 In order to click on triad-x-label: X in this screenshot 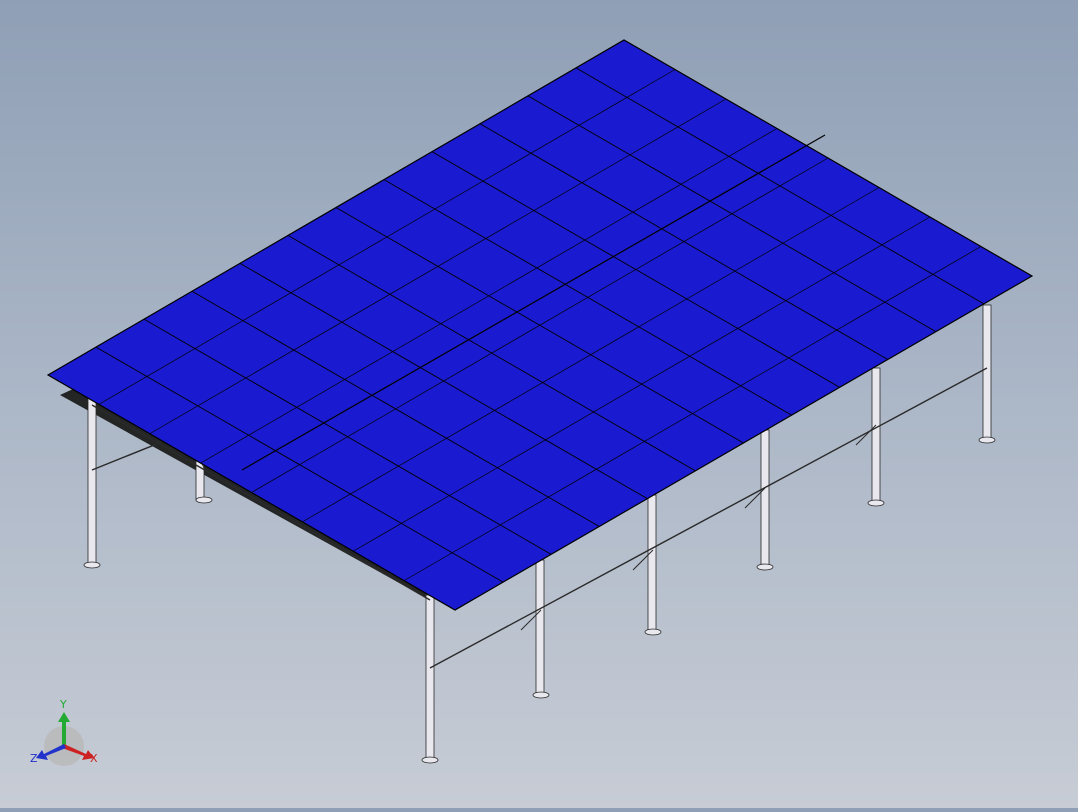, I will do `click(94, 758)`.